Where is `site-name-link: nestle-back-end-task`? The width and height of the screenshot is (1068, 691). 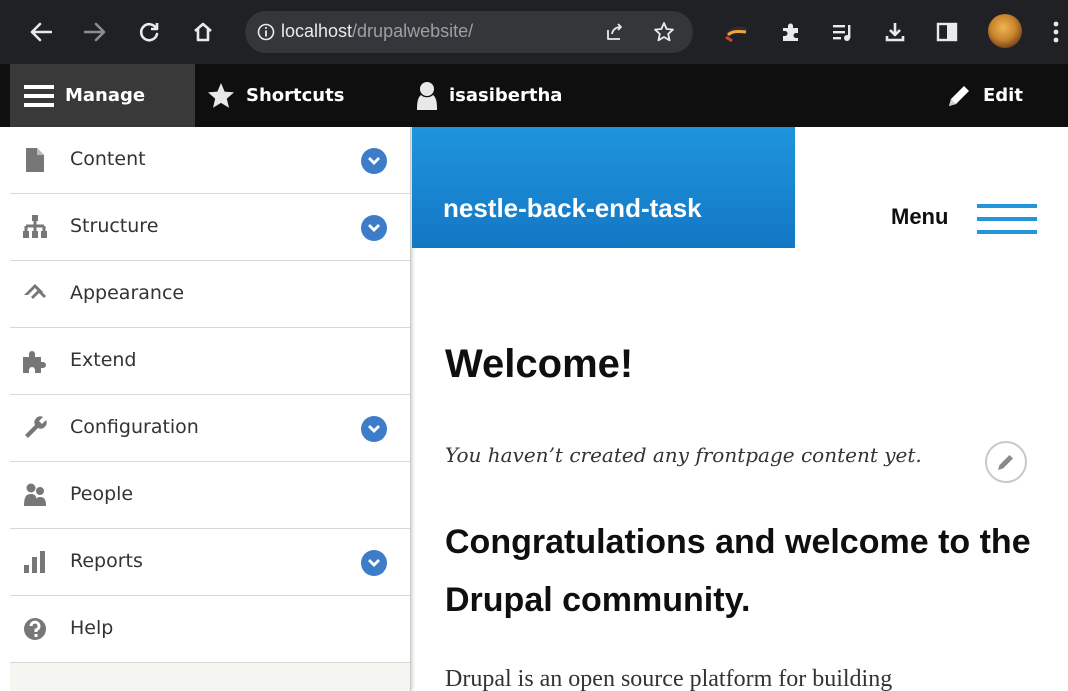
site-name-link: nestle-back-end-task is located at coordinates (572, 208).